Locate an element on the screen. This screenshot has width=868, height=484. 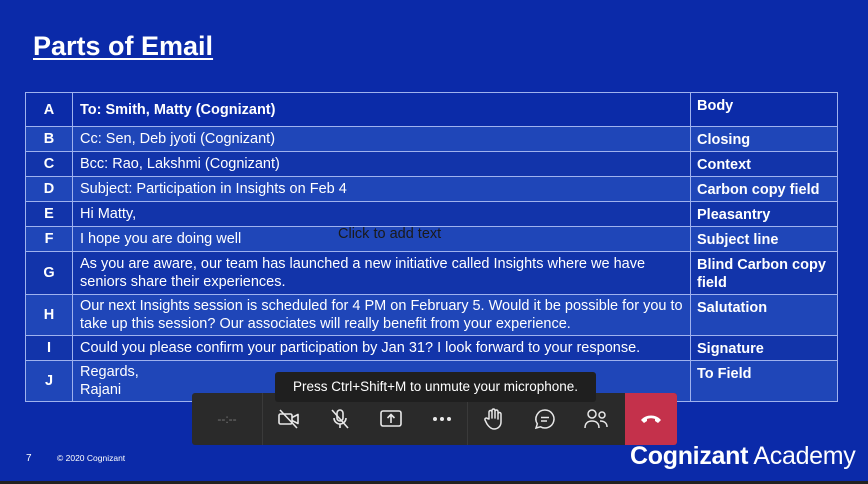
slide-title: Parts of Email is located at coordinates (123, 46).